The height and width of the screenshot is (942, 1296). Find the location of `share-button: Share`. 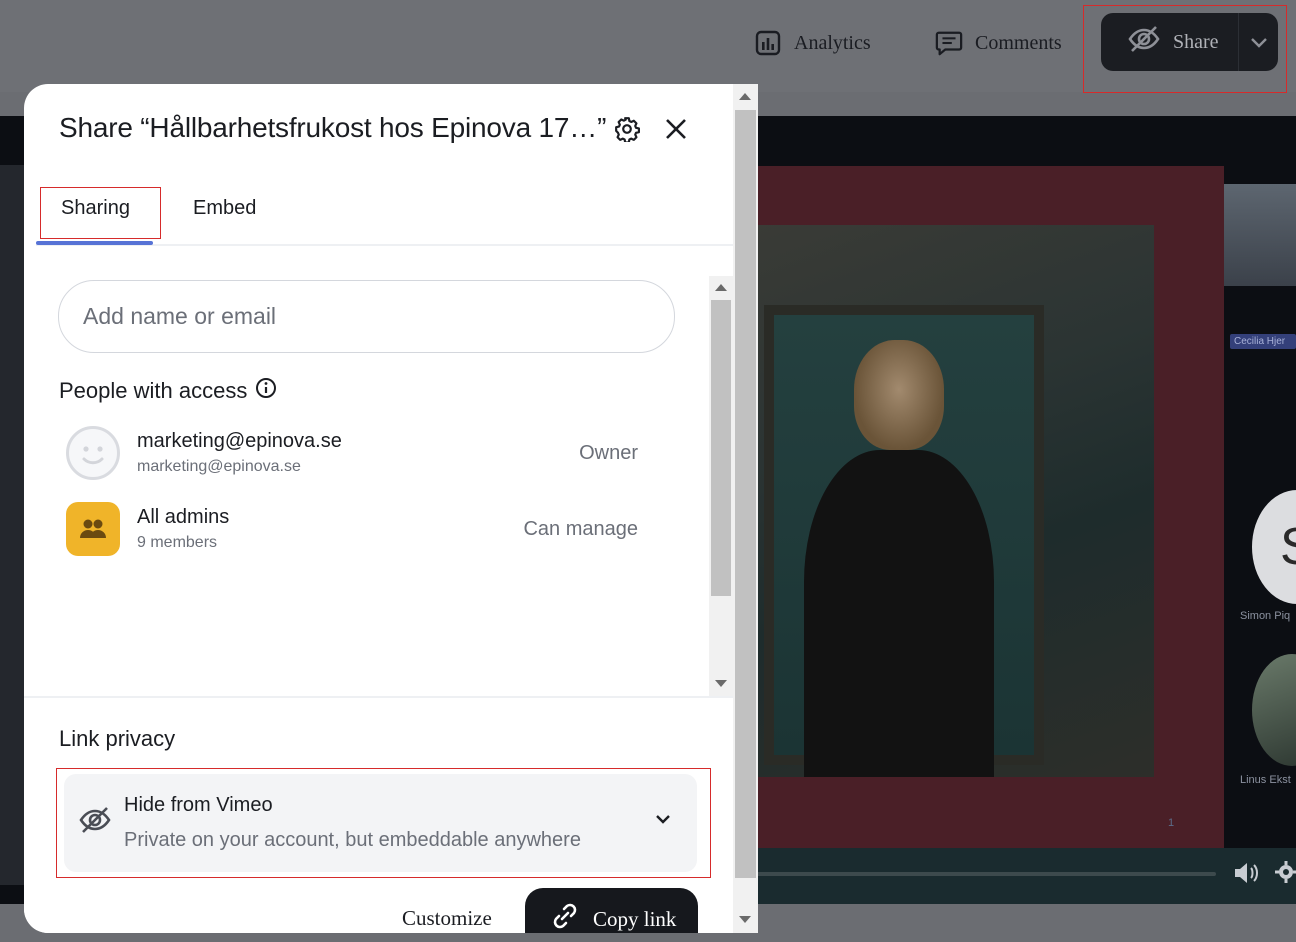

share-button: Share is located at coordinates (1189, 42).